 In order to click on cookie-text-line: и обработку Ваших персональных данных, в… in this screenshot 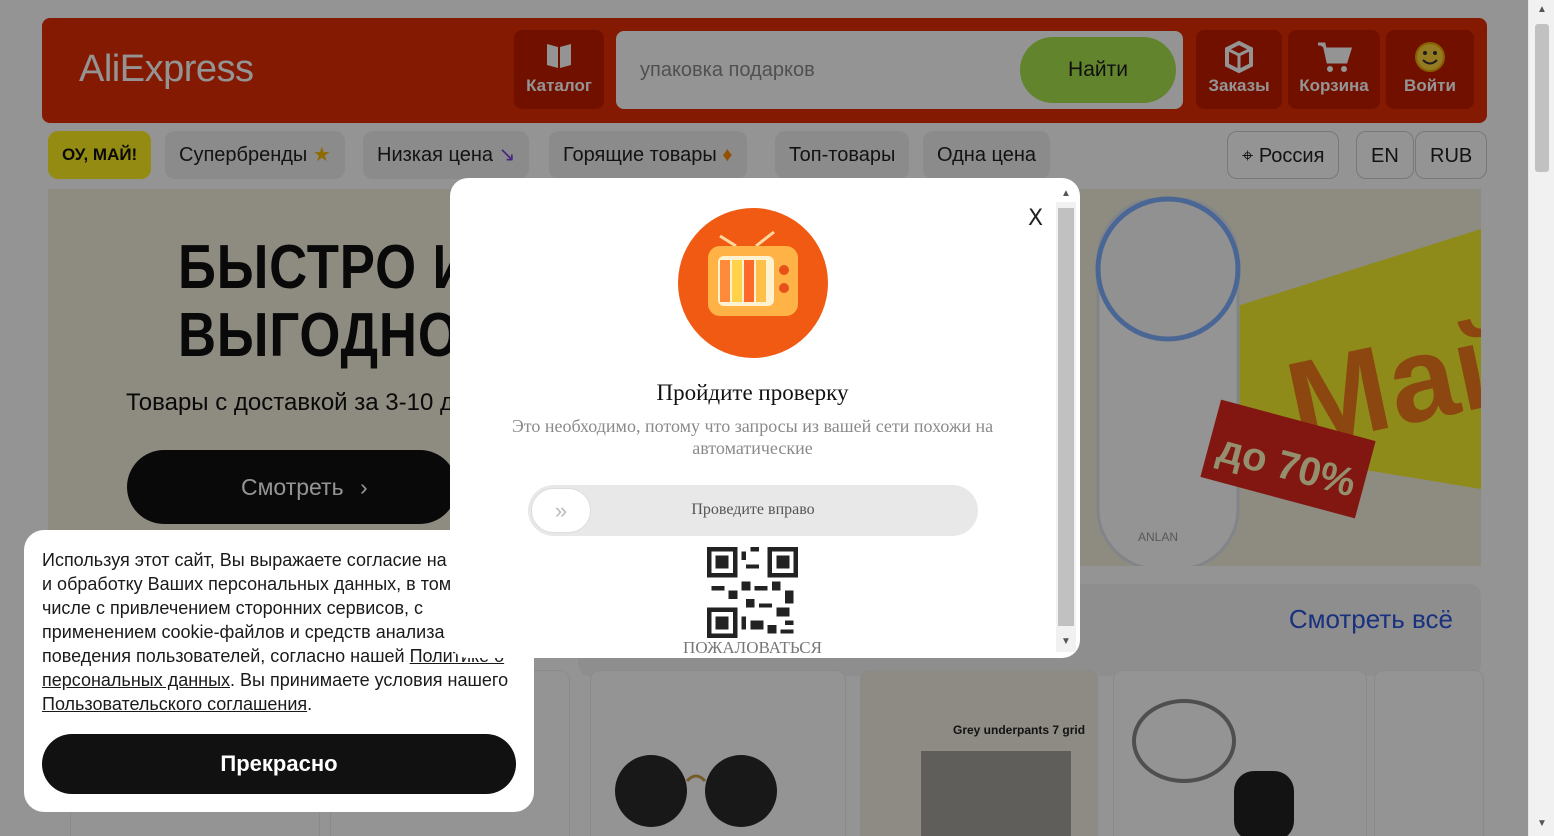, I will do `click(247, 584)`.